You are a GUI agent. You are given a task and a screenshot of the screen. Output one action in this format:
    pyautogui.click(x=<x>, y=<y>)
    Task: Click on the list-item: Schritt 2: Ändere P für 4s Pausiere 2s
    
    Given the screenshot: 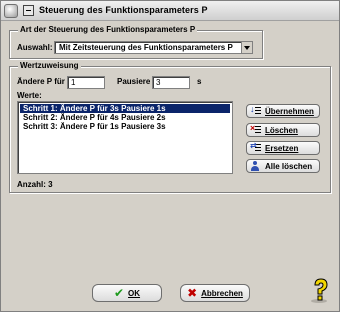 What is the action you would take?
    pyautogui.click(x=125, y=117)
    